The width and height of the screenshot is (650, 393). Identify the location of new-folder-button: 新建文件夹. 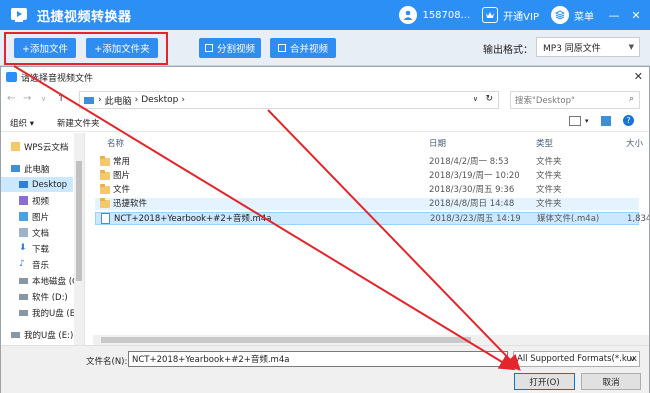
(78, 123).